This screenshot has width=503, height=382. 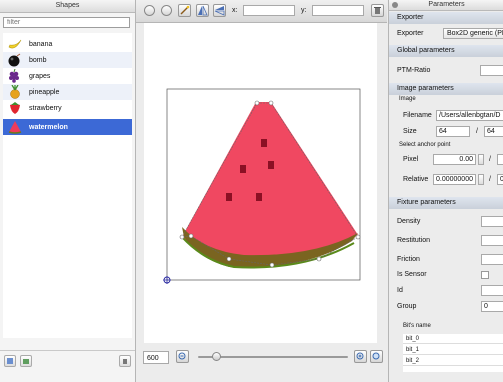 I want to click on magic-wand-button, so click(x=184, y=10).